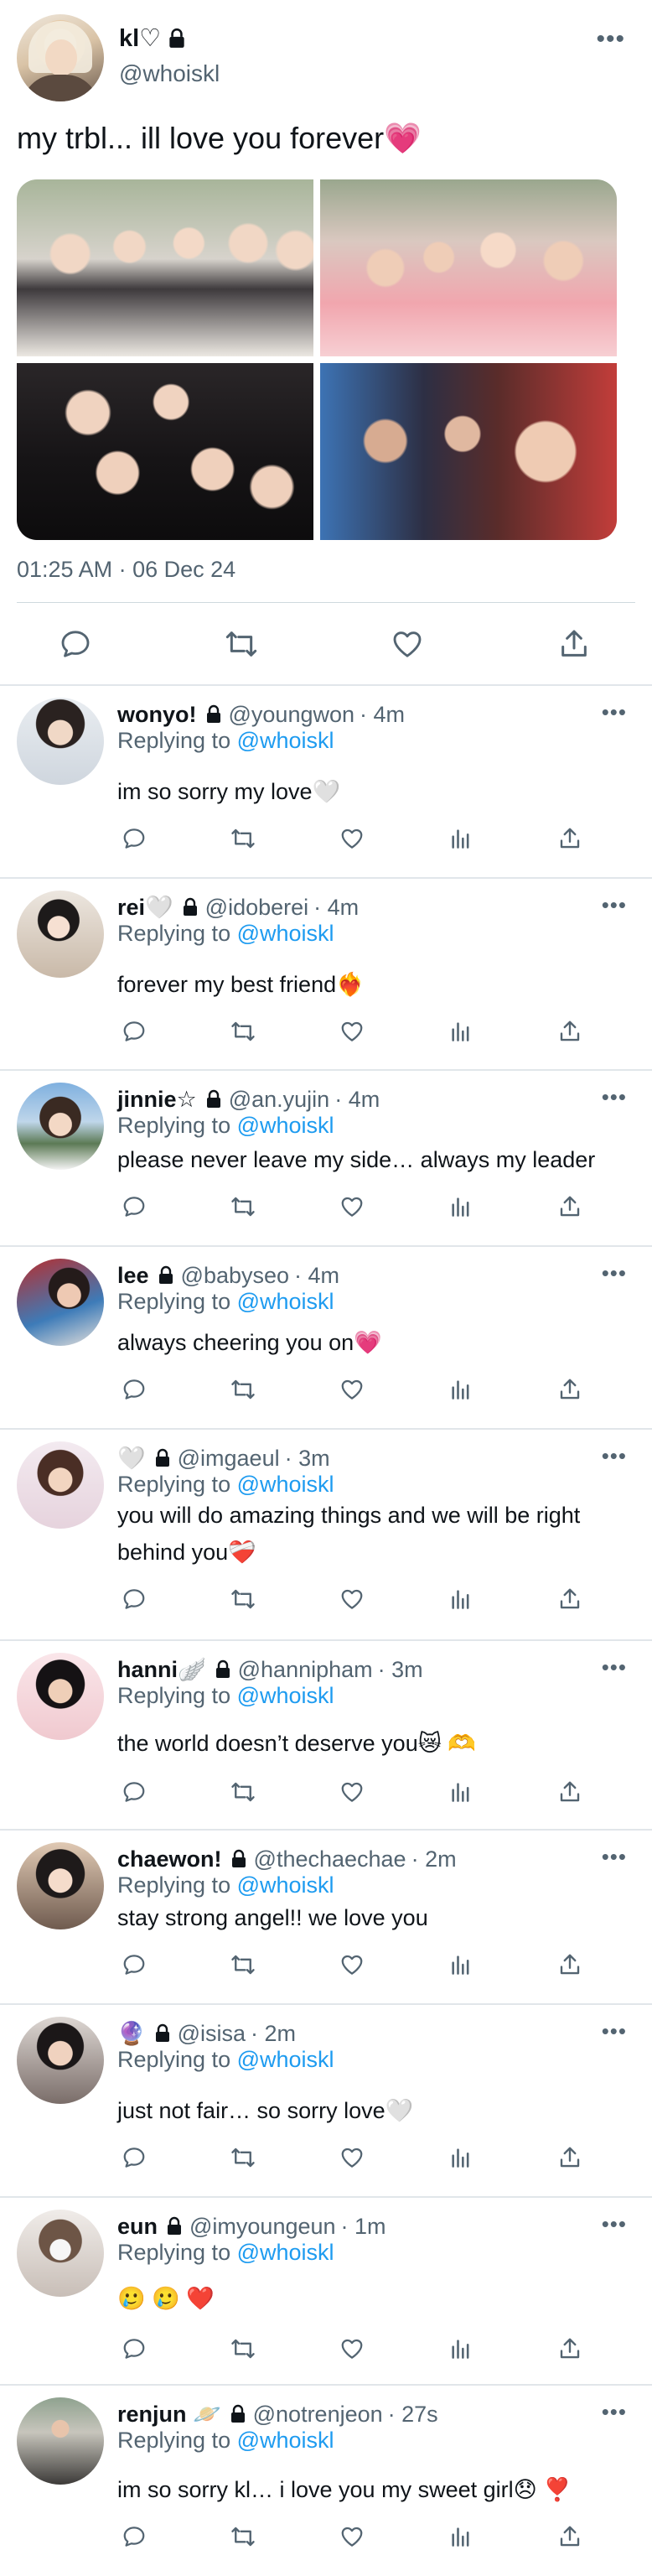 Image resolution: width=652 pixels, height=2576 pixels. What do you see at coordinates (60, 57) in the screenshot?
I see `author-avatar` at bounding box center [60, 57].